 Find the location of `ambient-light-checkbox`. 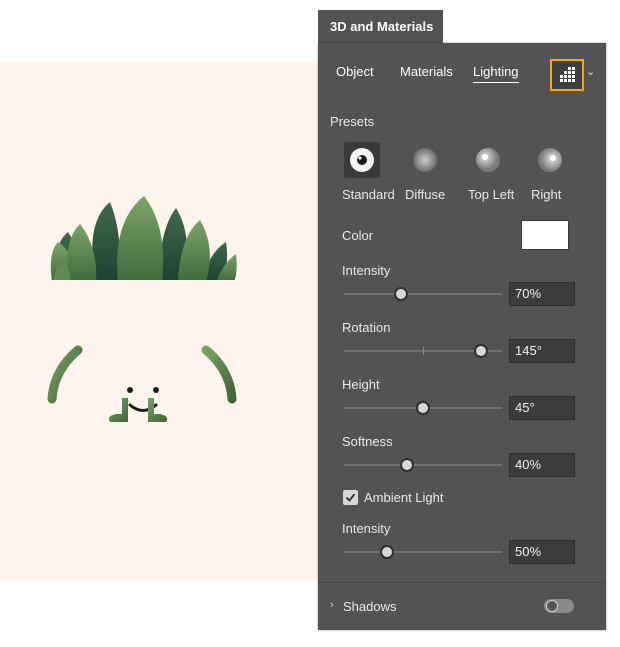

ambient-light-checkbox is located at coordinates (350, 497).